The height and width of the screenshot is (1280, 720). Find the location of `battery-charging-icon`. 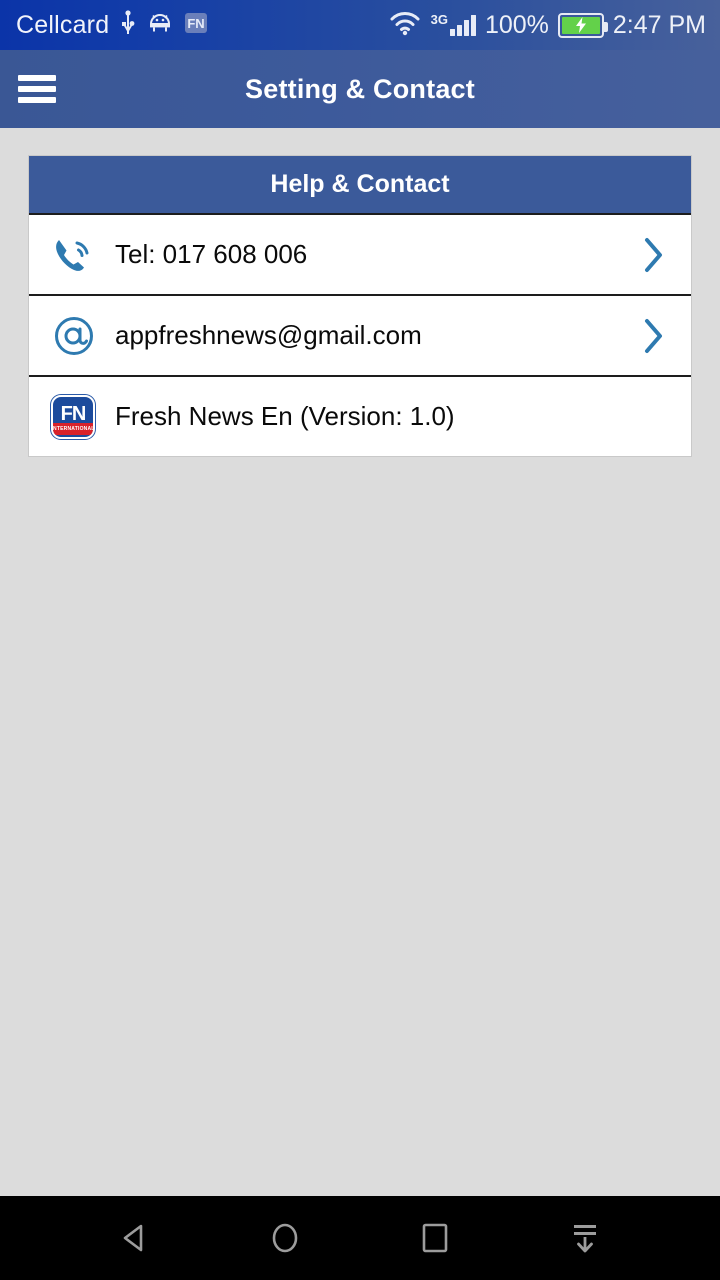

battery-charging-icon is located at coordinates (582, 25).